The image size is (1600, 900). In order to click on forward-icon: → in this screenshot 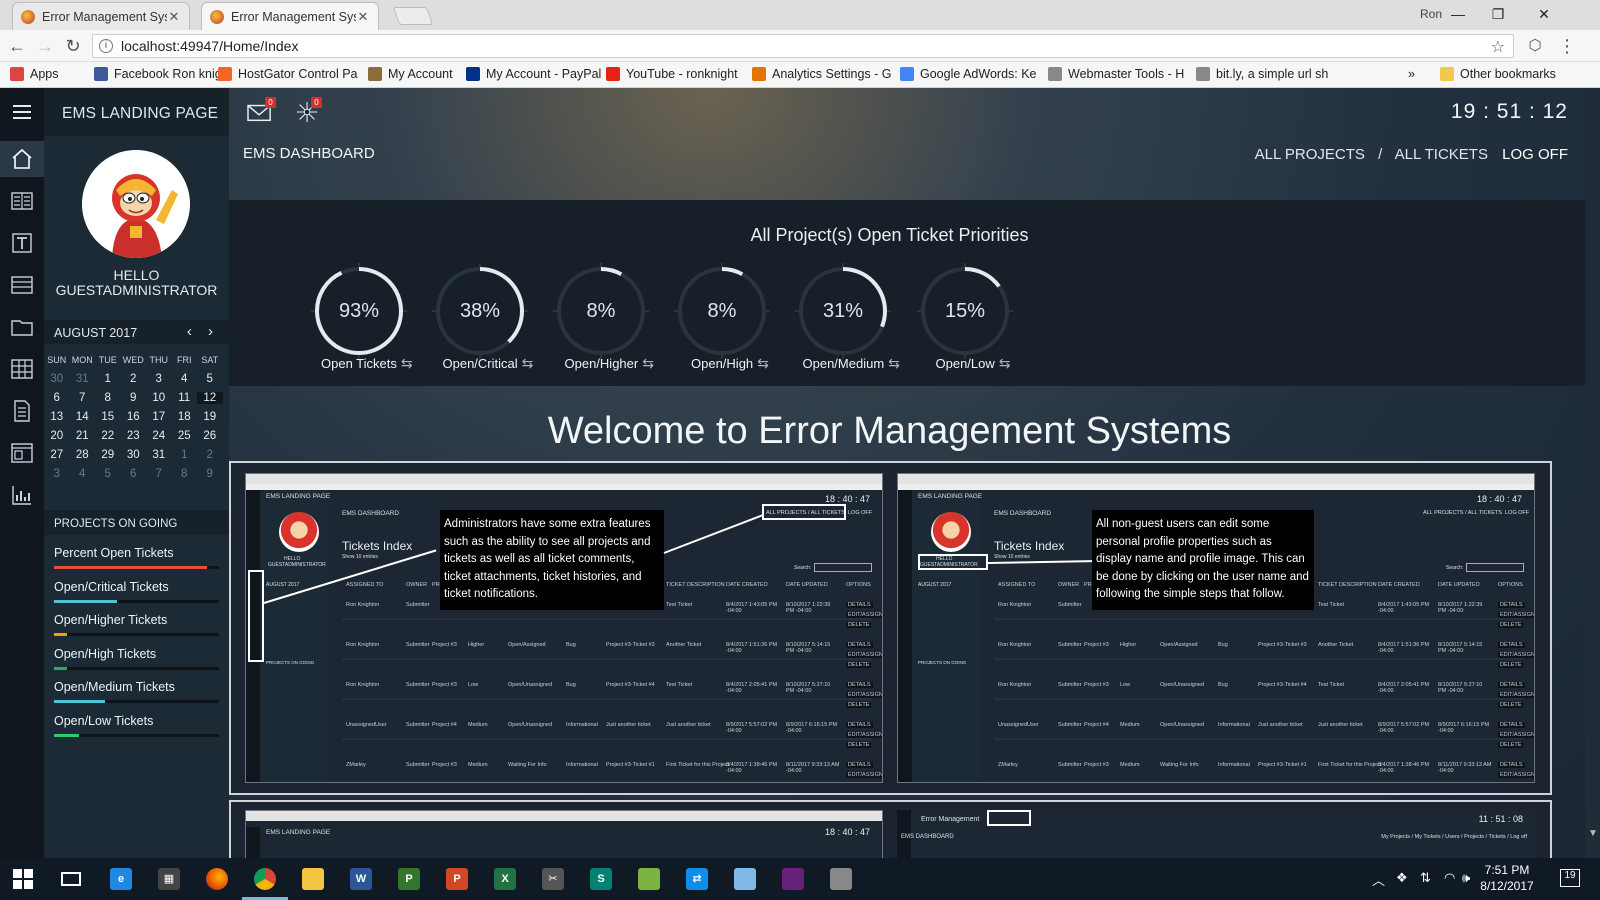, I will do `click(45, 46)`.